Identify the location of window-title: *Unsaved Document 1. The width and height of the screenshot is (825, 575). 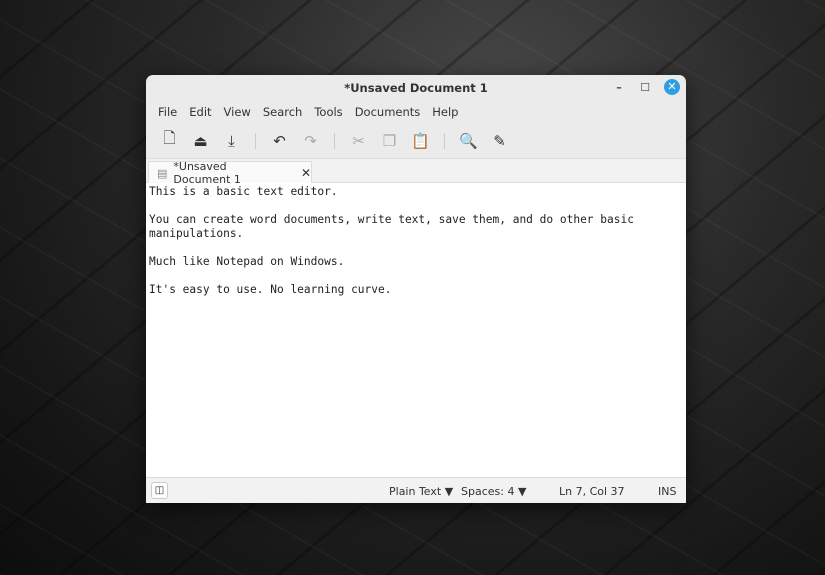
(416, 87).